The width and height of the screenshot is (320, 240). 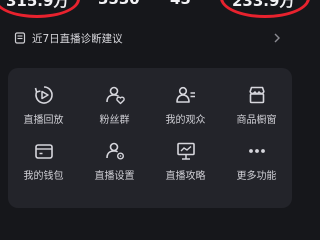 I want to click on diagnosis-label: 近7日直播诊断建议, so click(x=77, y=38).